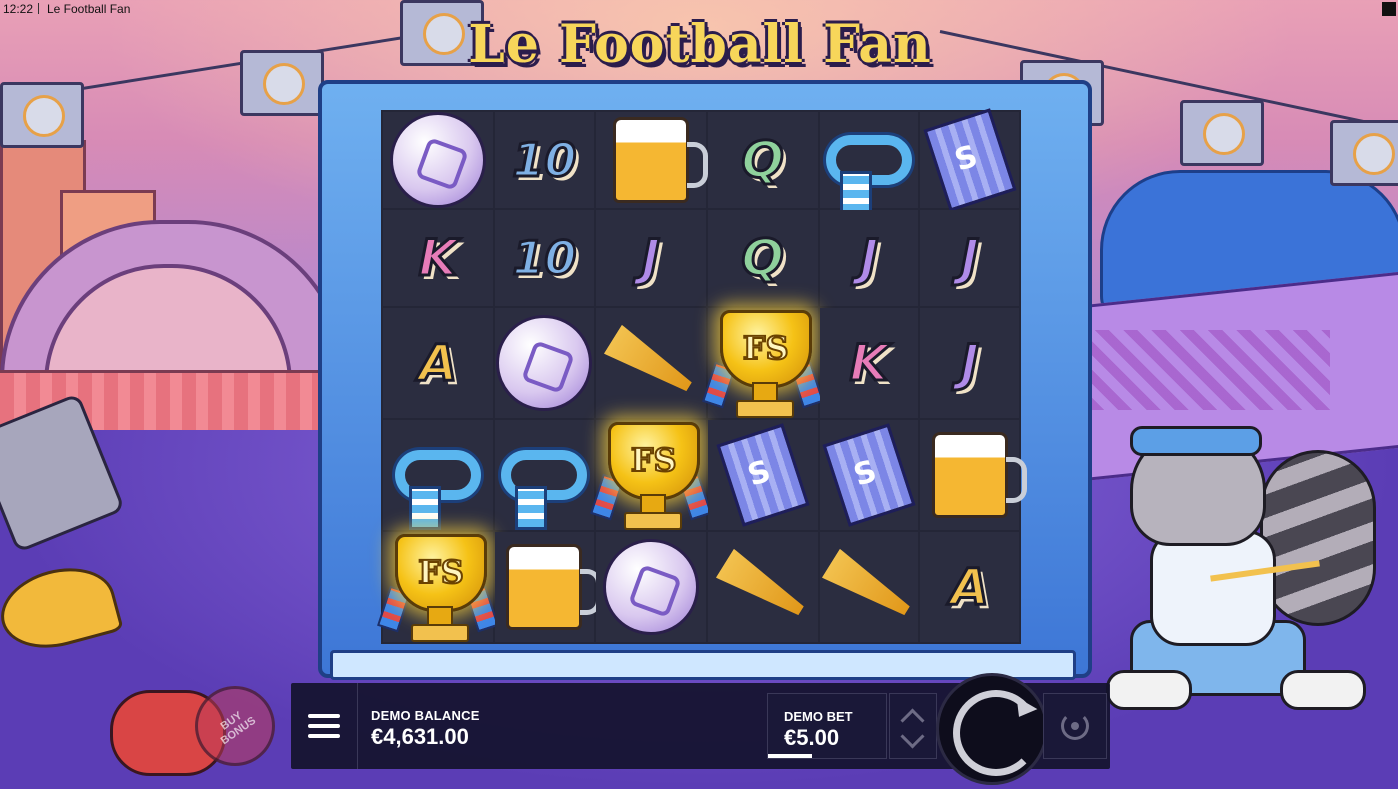  I want to click on studio-logo-icon, so click(1389, 9).